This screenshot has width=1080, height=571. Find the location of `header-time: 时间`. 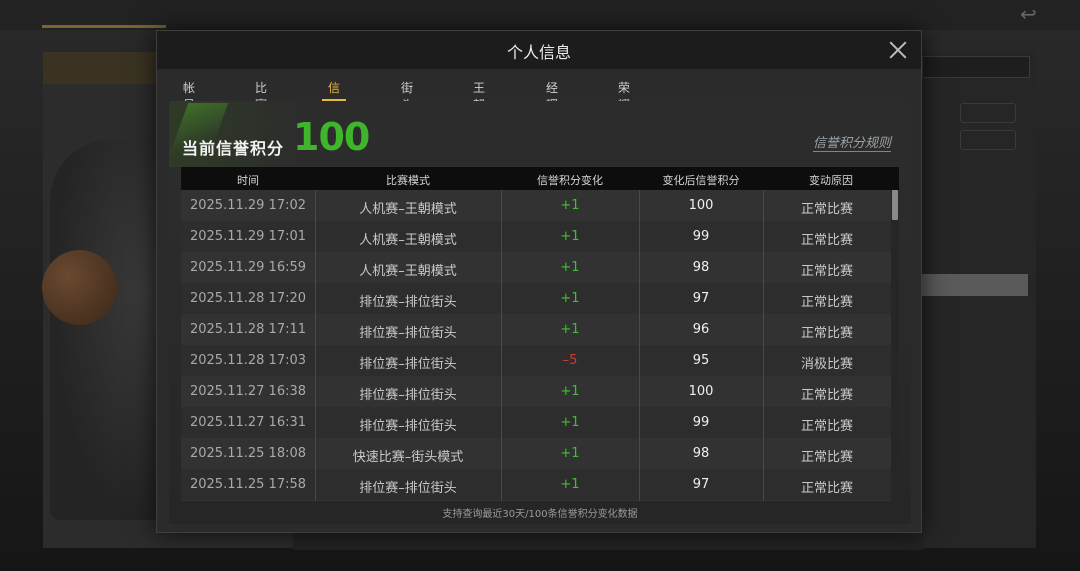

header-time: 时间 is located at coordinates (248, 180).